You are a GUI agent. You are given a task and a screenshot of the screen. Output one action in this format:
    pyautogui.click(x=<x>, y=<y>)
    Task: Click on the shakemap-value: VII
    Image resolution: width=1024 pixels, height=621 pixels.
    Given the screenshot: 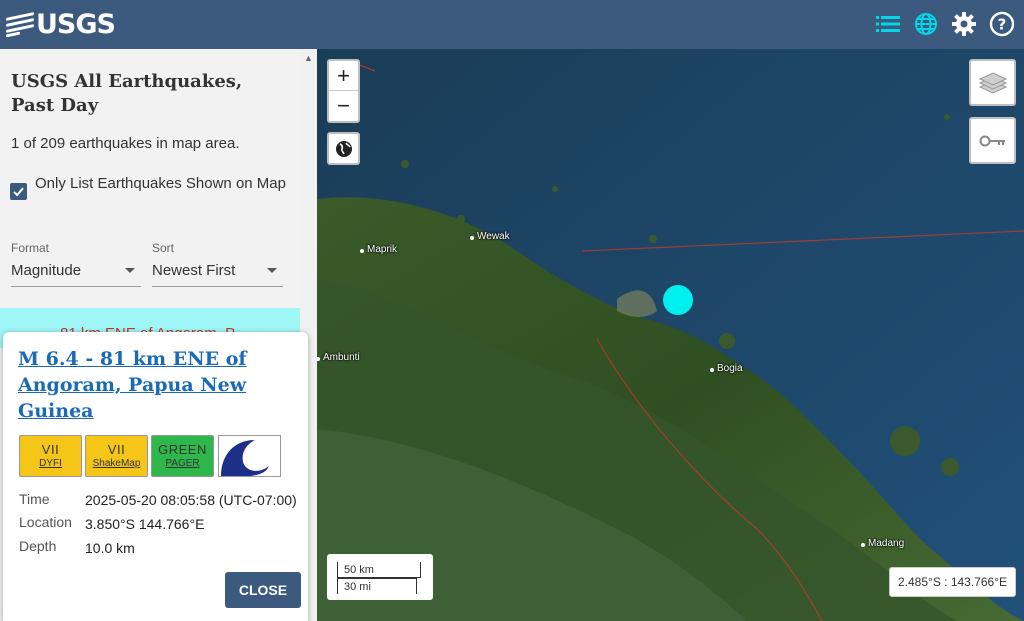 What is the action you would take?
    pyautogui.click(x=116, y=449)
    